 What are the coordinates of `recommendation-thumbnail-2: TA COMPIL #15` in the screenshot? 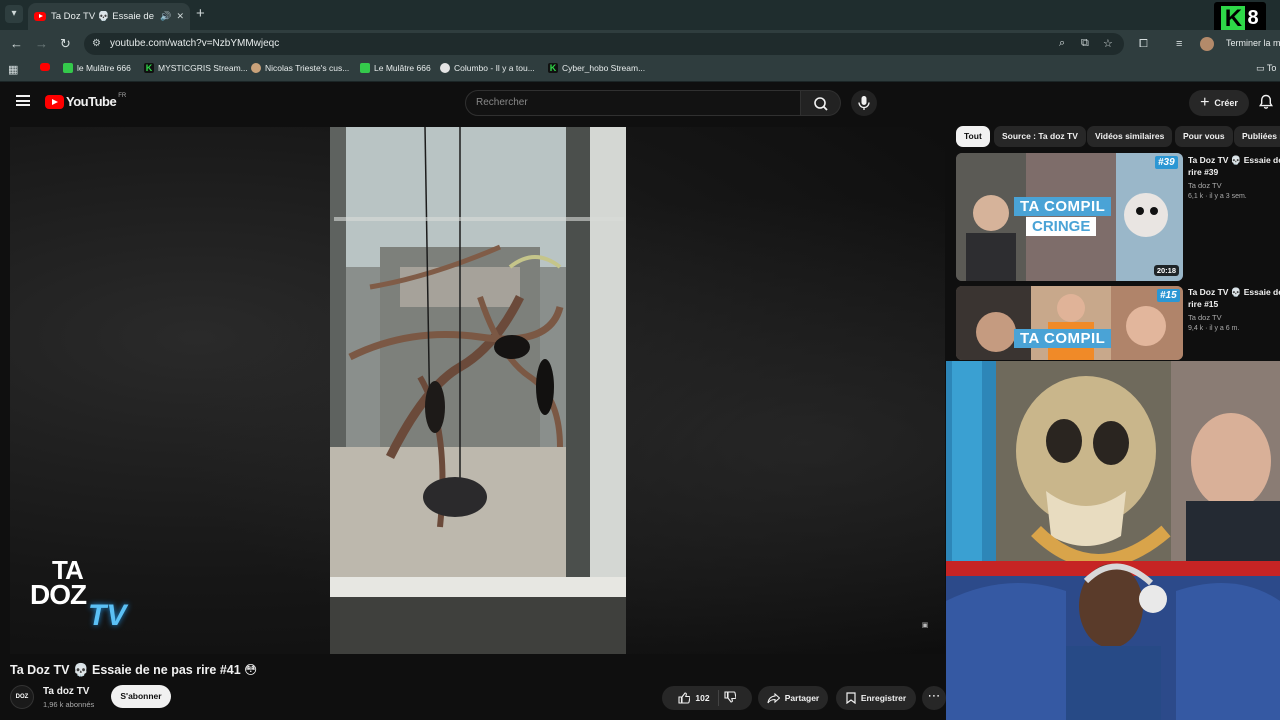 It's located at (1069, 323).